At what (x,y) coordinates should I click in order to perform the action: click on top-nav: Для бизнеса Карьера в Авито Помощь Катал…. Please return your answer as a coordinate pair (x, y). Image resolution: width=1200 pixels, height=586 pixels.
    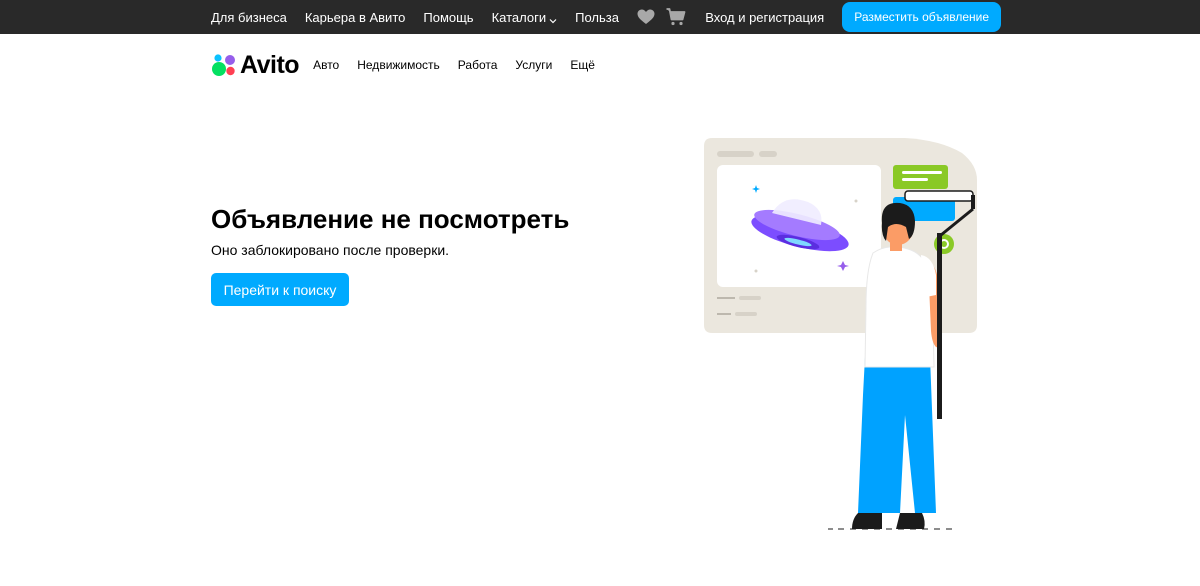
    Looking at the image, I should click on (424, 17).